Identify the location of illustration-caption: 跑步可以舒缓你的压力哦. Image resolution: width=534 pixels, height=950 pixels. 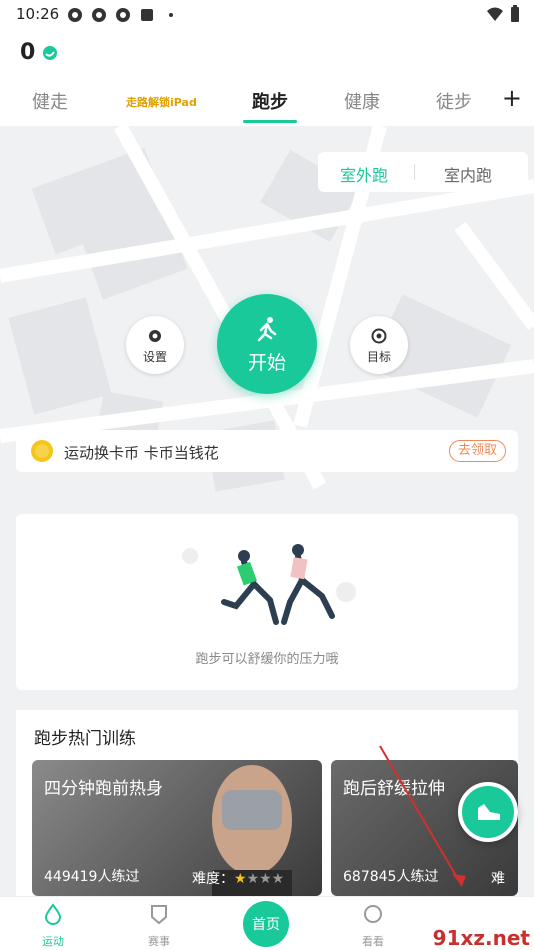
(267, 659).